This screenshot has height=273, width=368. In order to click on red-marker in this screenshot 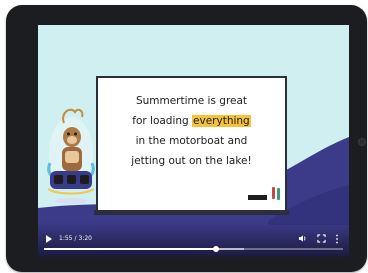, I will do `click(273, 193)`.